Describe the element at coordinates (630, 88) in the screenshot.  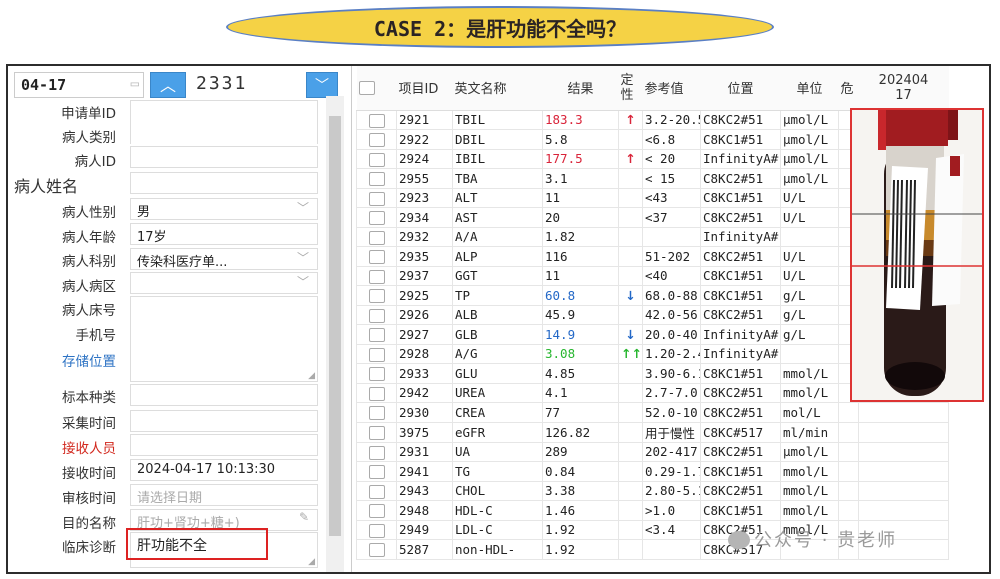
I see `col-qualitative: 定性` at that location.